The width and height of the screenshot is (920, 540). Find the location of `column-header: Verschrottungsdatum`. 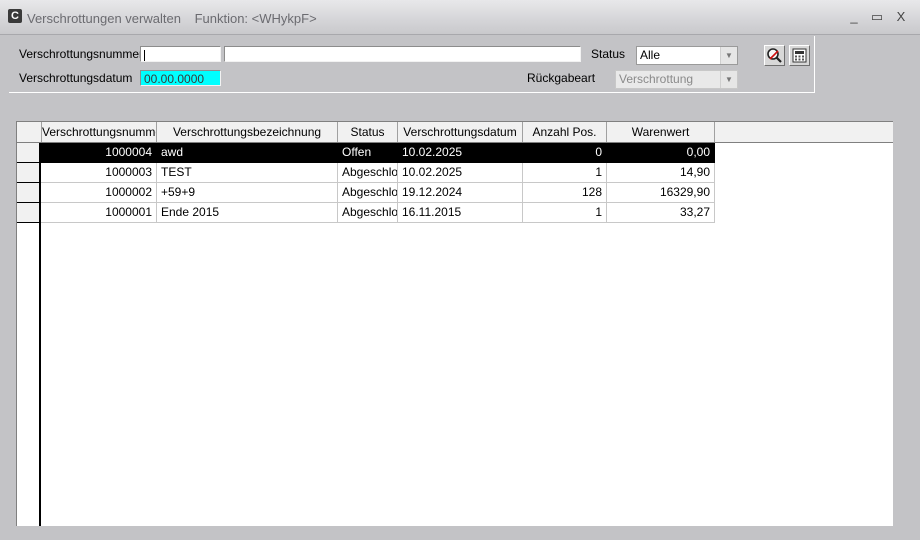

column-header: Verschrottungsdatum is located at coordinates (460, 132).